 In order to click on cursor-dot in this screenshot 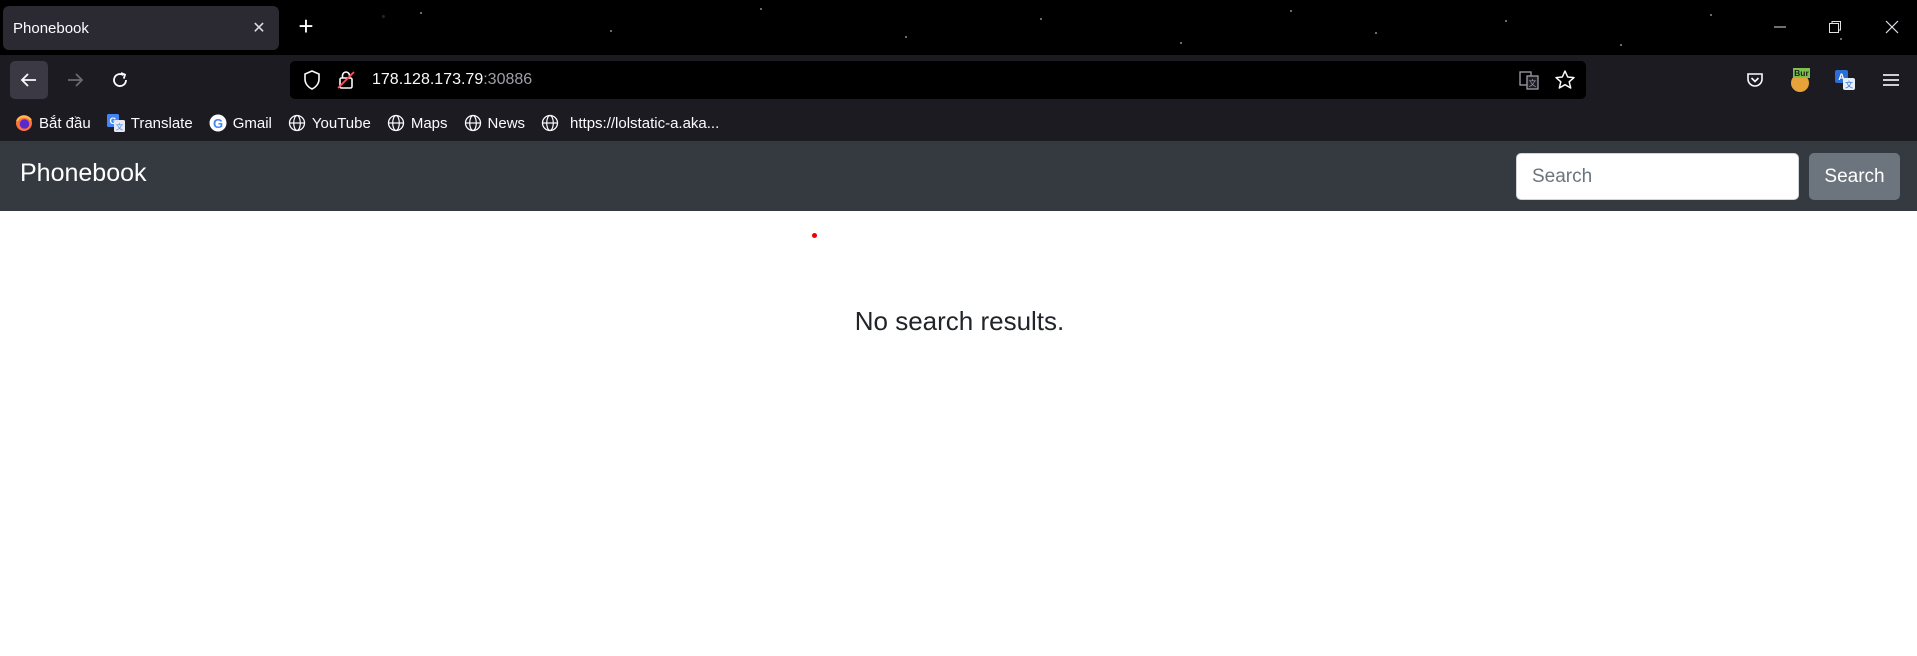, I will do `click(814, 235)`.